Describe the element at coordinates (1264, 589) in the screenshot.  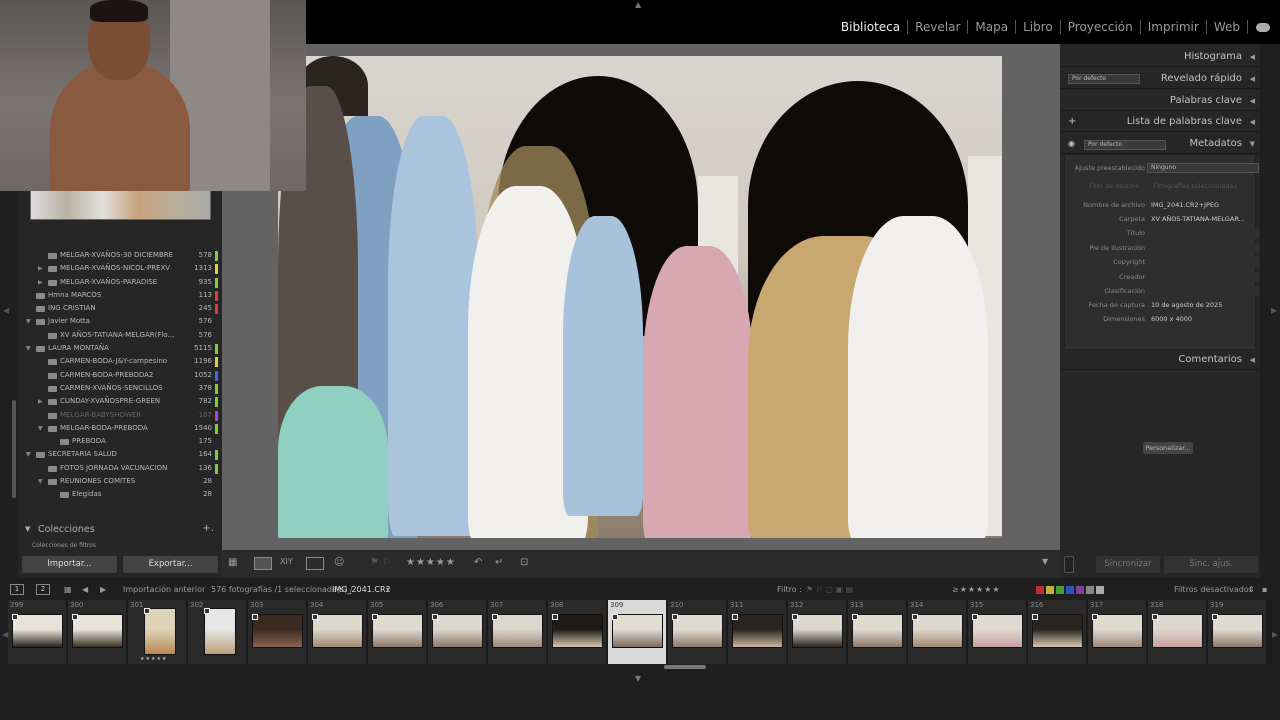
I see `filter-lock-icon: ▪` at that location.